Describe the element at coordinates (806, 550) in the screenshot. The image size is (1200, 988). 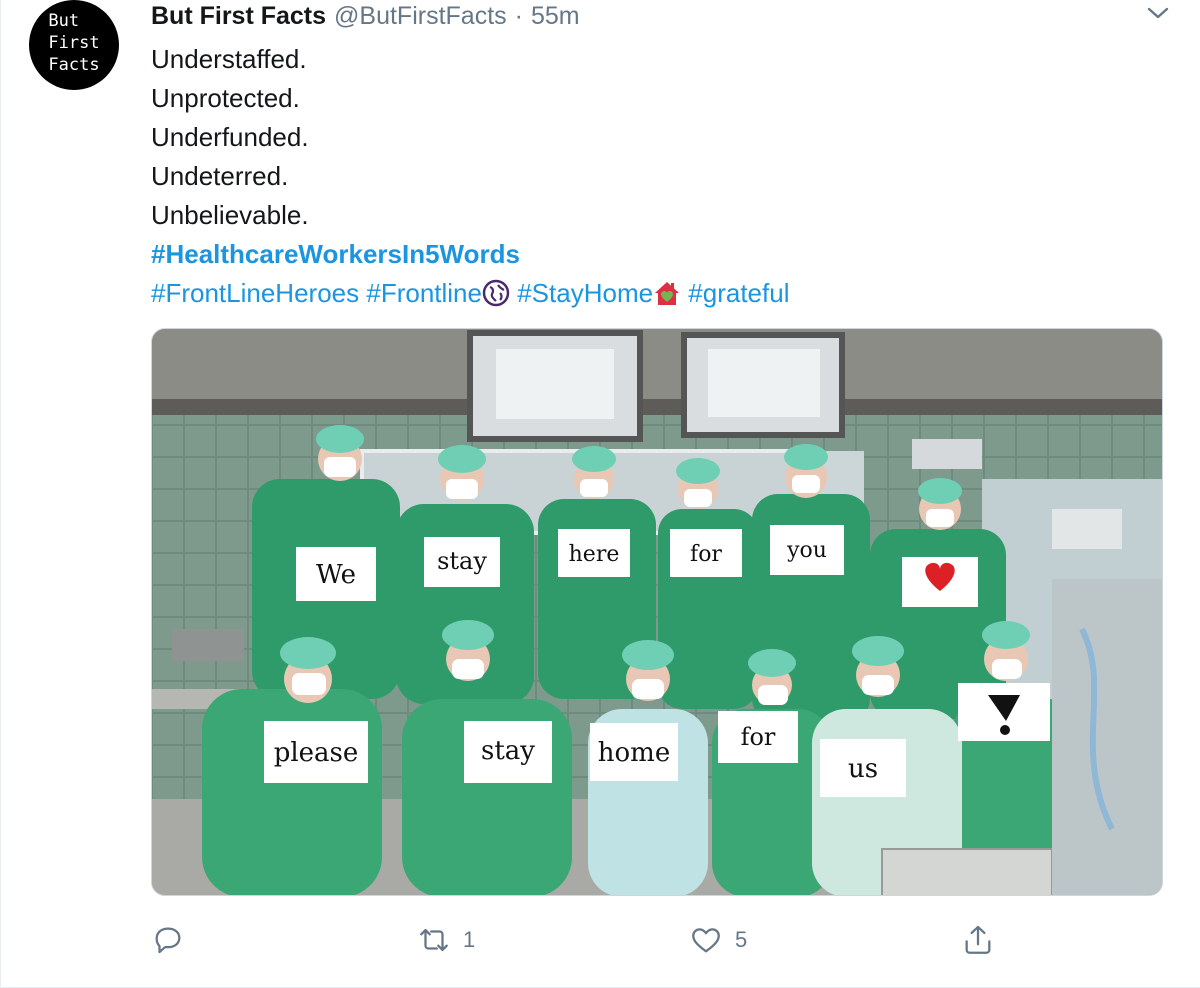
I see `sign-text: you` at that location.